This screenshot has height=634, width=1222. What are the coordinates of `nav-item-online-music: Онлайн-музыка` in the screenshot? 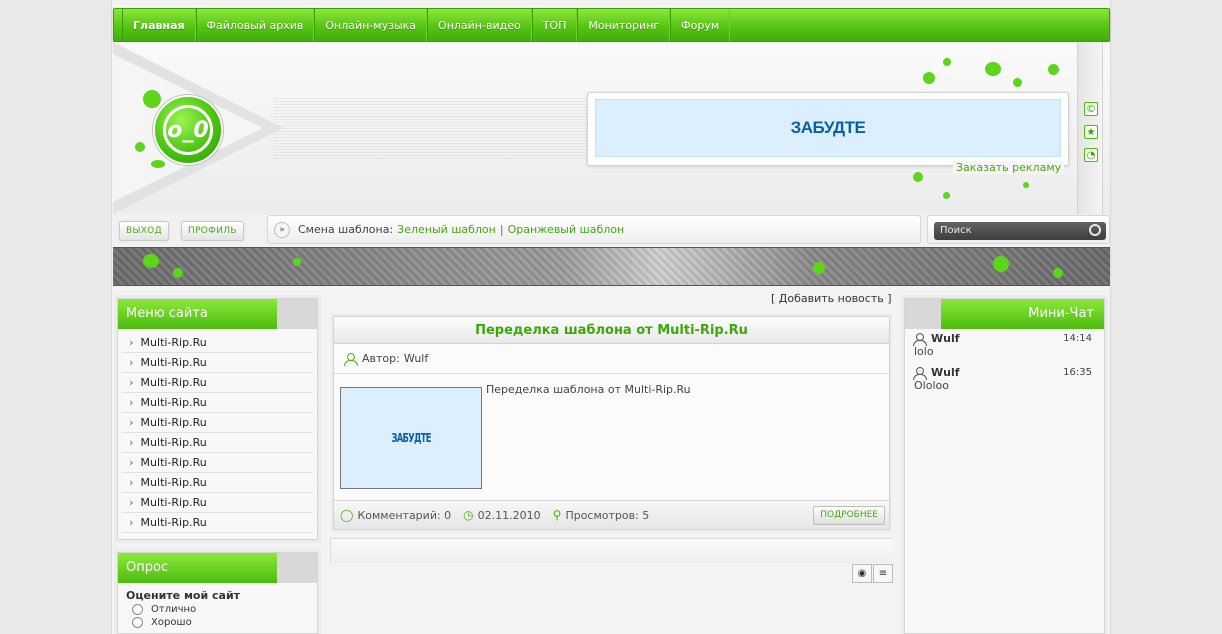 It's located at (371, 25).